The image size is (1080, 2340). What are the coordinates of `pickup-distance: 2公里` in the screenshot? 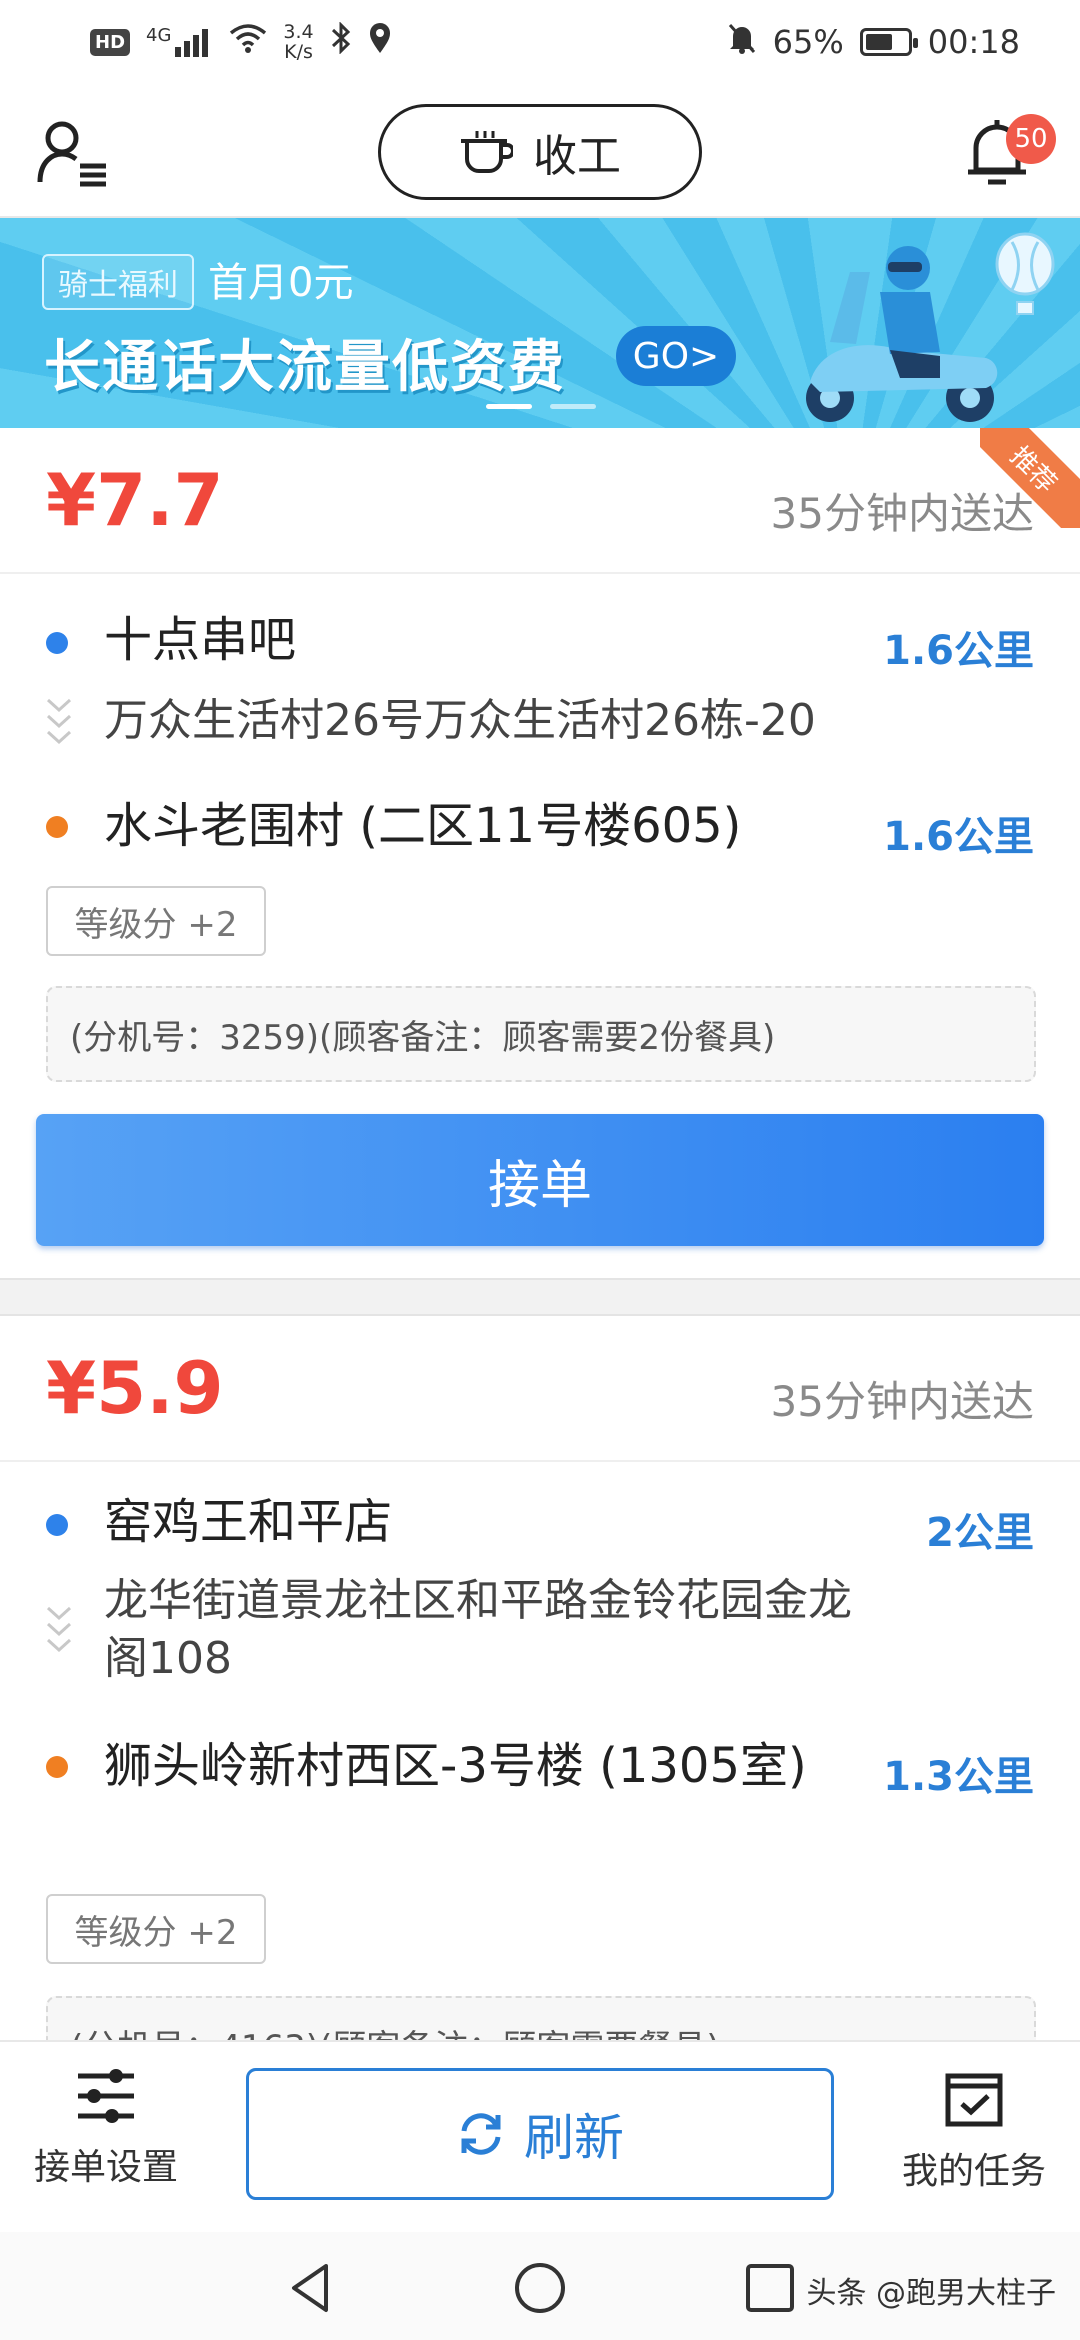 It's located at (980, 1533).